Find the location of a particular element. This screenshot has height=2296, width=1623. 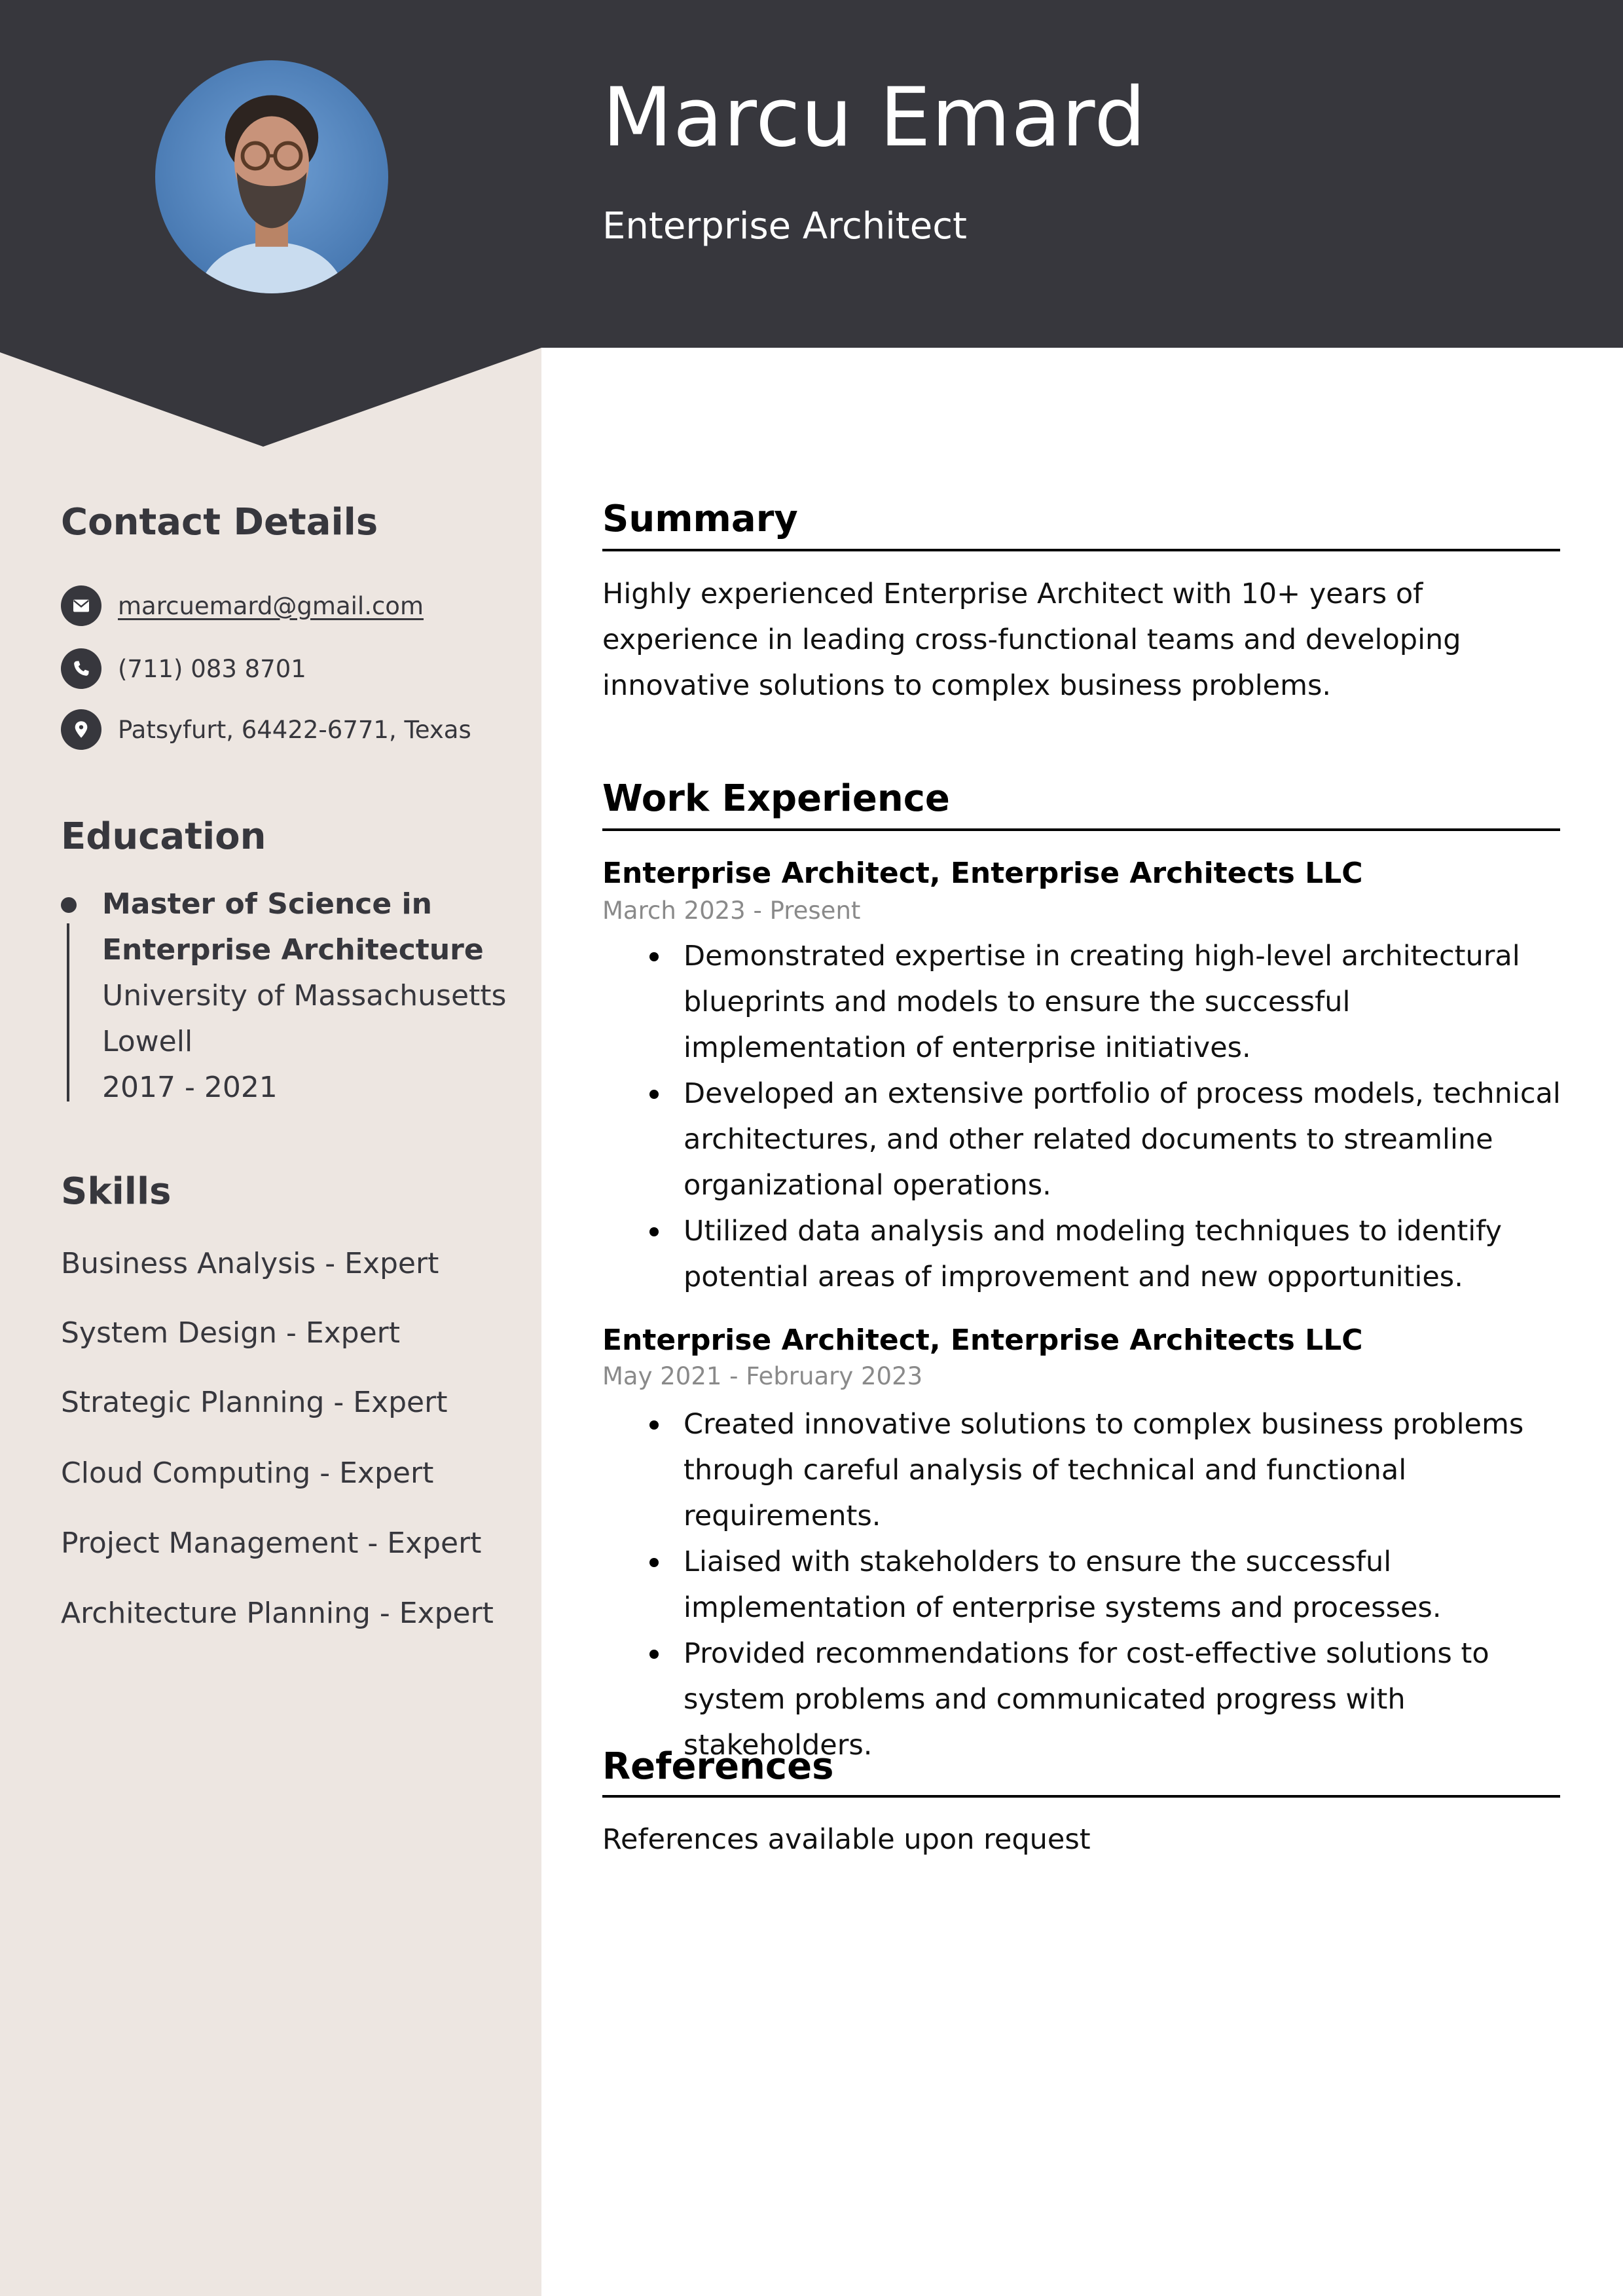

skill-item: Business Analysis - Expert is located at coordinates (250, 1263).